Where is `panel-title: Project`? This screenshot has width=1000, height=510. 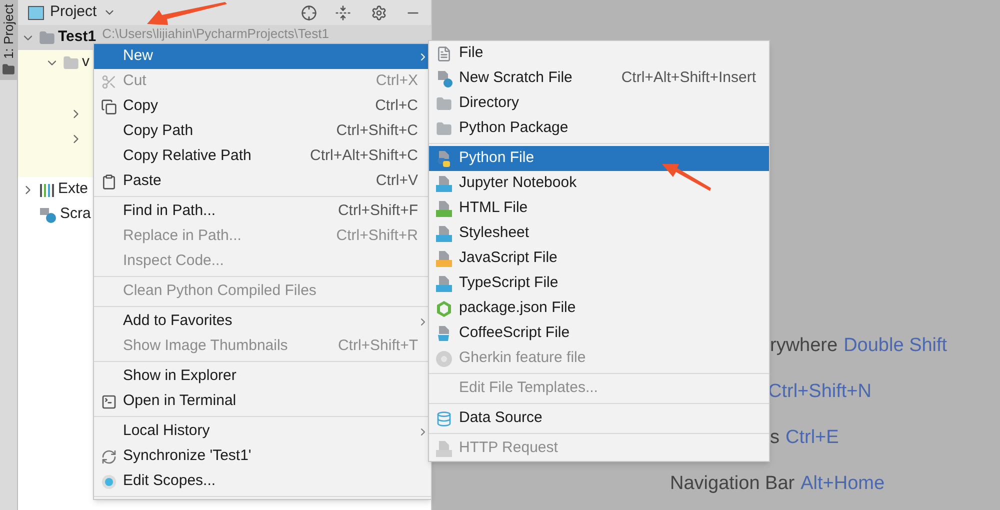
panel-title: Project is located at coordinates (73, 12).